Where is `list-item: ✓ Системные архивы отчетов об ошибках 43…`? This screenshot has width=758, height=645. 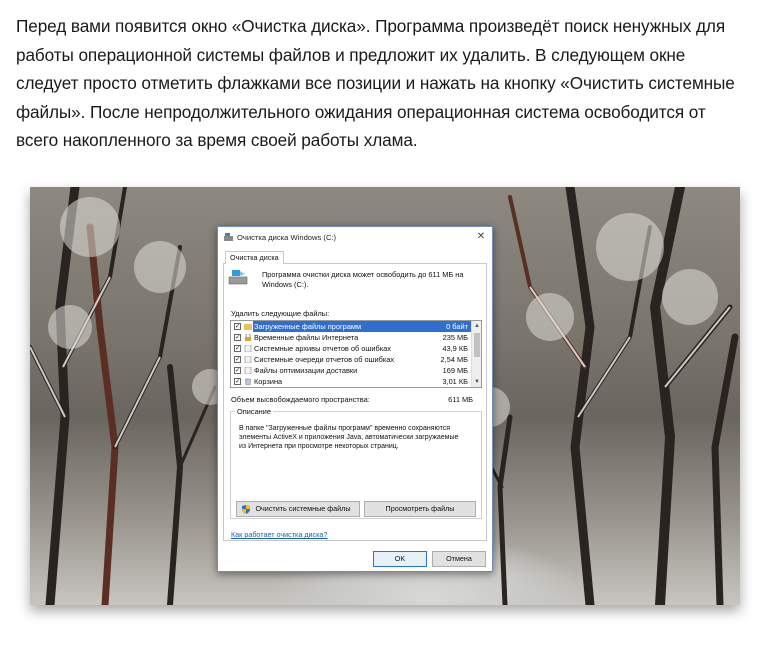
list-item: ✓ Системные архивы отчетов об ошибках 43… is located at coordinates (351, 348).